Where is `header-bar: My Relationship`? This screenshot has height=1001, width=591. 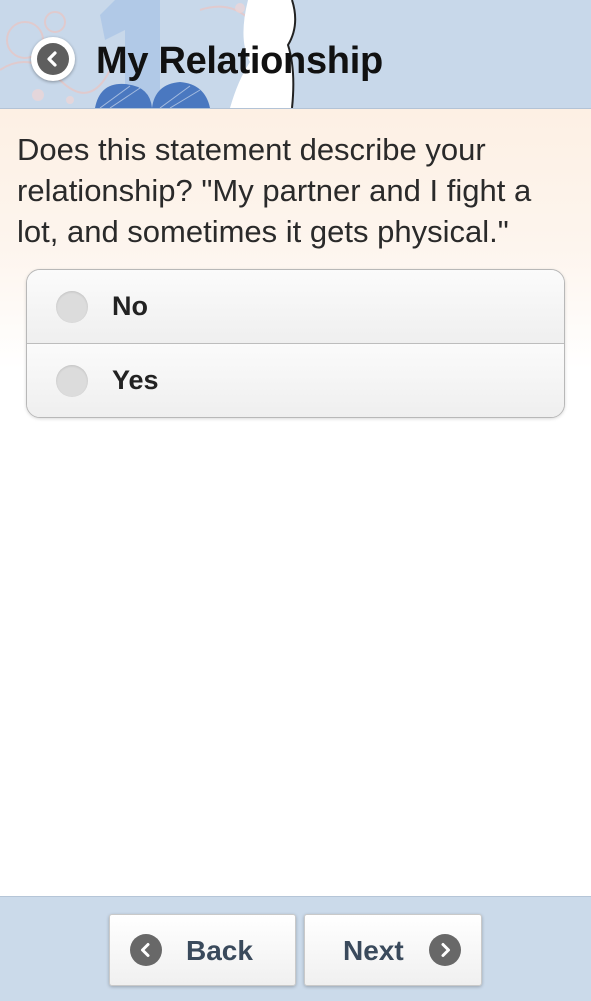
header-bar: My Relationship is located at coordinates (295, 54).